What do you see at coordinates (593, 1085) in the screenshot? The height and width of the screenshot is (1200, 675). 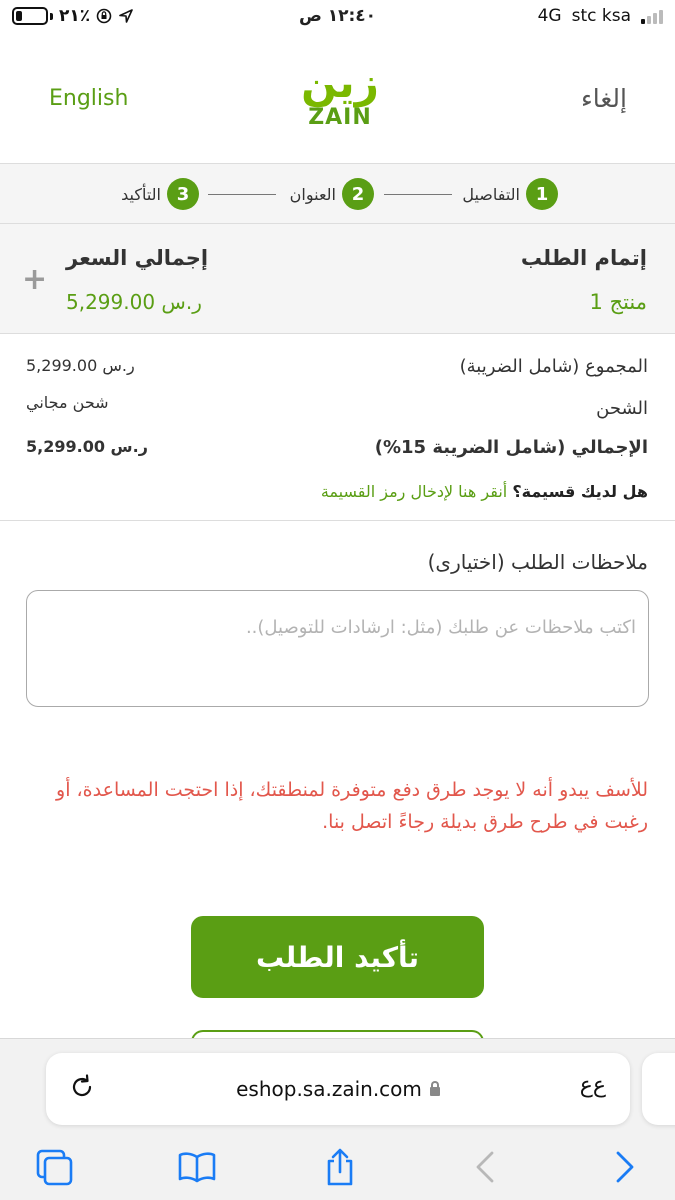 I see `text-size-button: ﻉﻉ` at bounding box center [593, 1085].